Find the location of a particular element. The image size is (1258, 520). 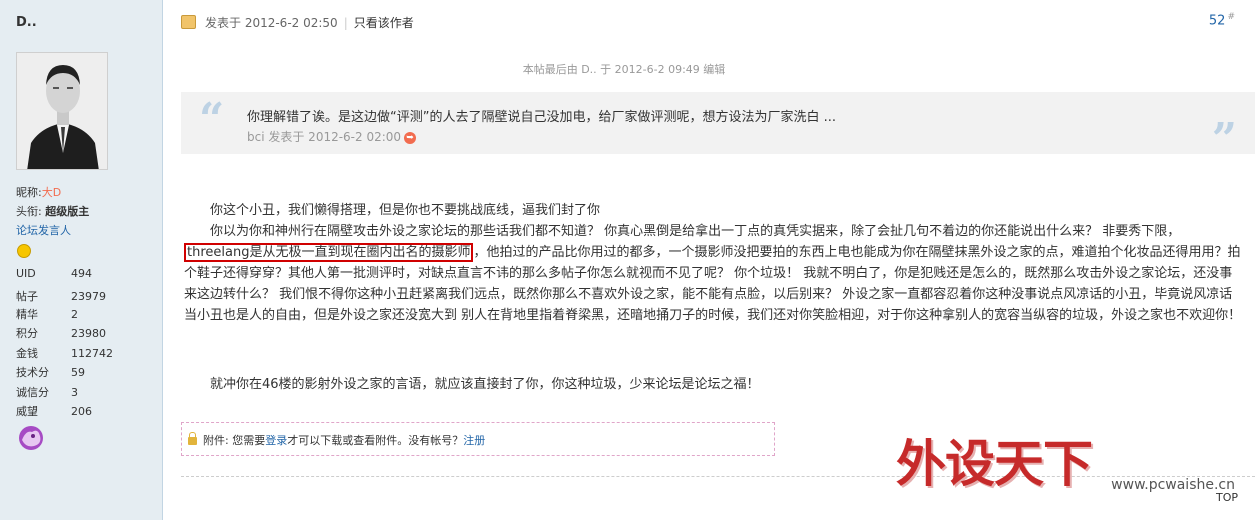

attachment-box: 附件: 您需要登录才可以下载或查看附件。没有帐号？注册 is located at coordinates (478, 439).